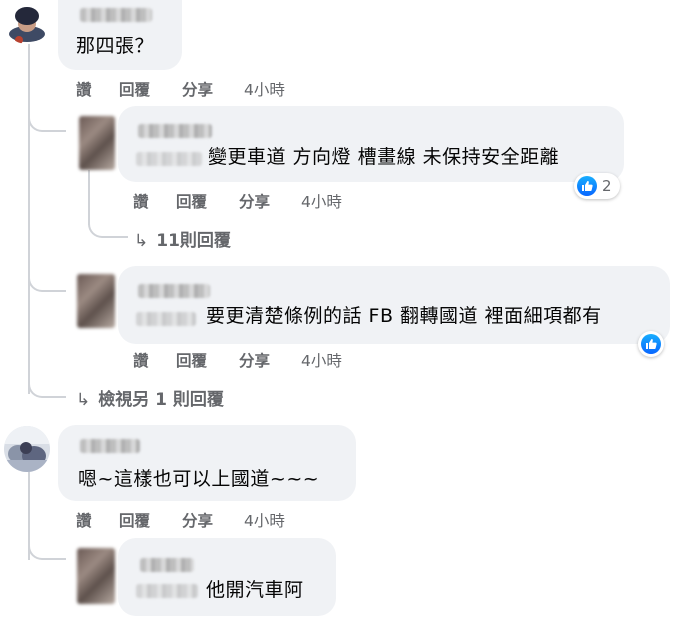 The image size is (684, 617). I want to click on thread-line-view-more-curve, so click(47, 388).